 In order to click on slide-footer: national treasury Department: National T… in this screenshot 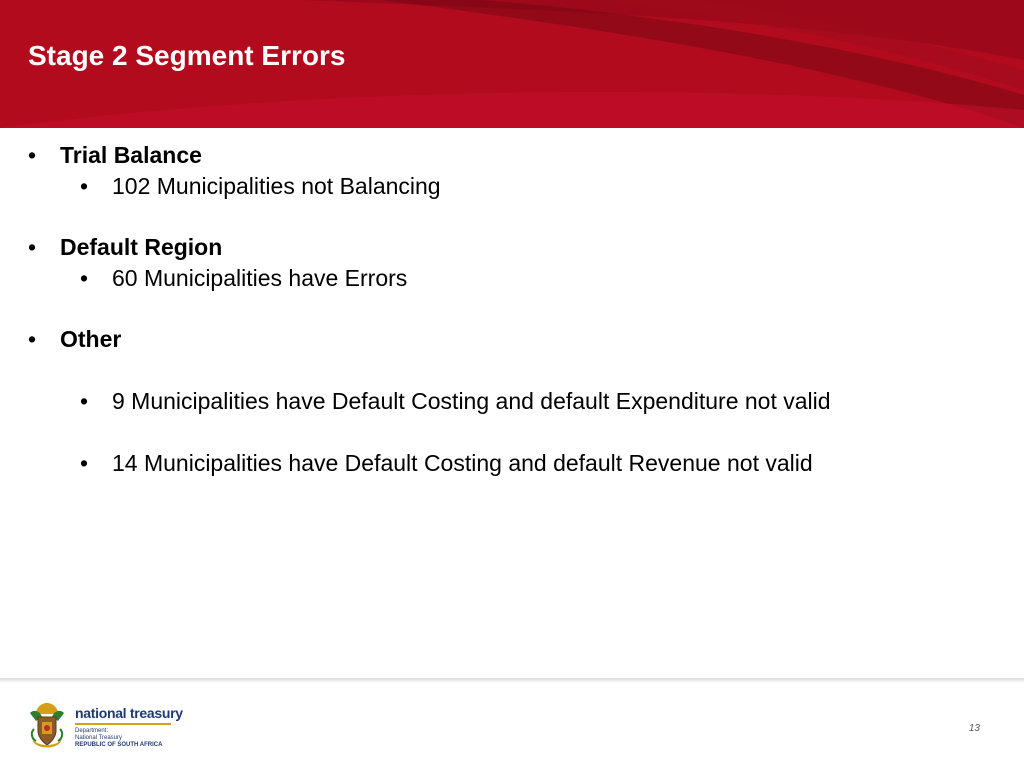, I will do `click(512, 725)`.